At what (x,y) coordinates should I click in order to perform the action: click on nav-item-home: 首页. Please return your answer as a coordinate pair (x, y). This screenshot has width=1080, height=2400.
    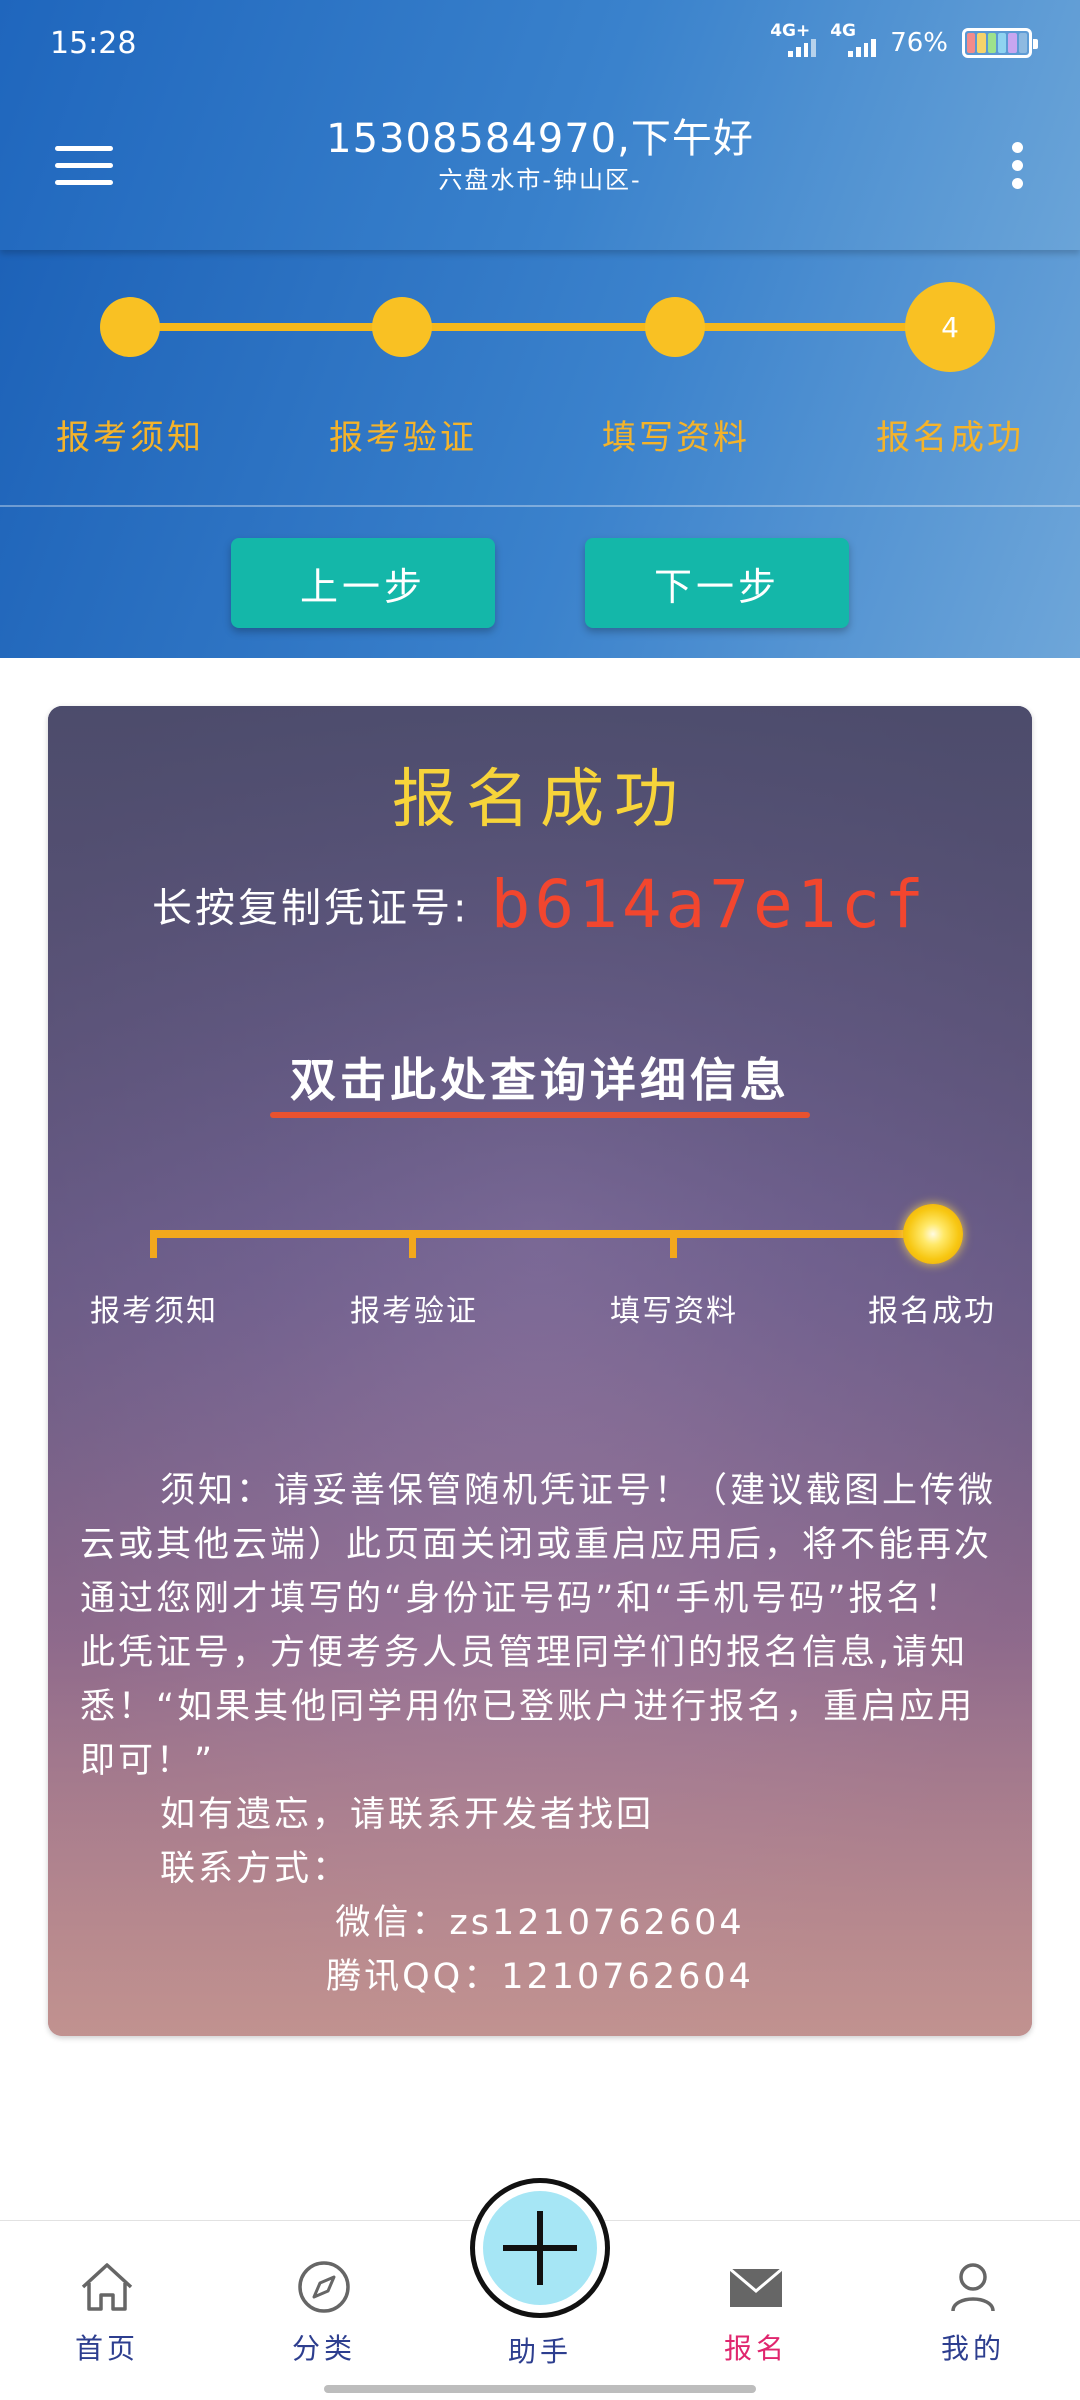
    Looking at the image, I should click on (107, 2313).